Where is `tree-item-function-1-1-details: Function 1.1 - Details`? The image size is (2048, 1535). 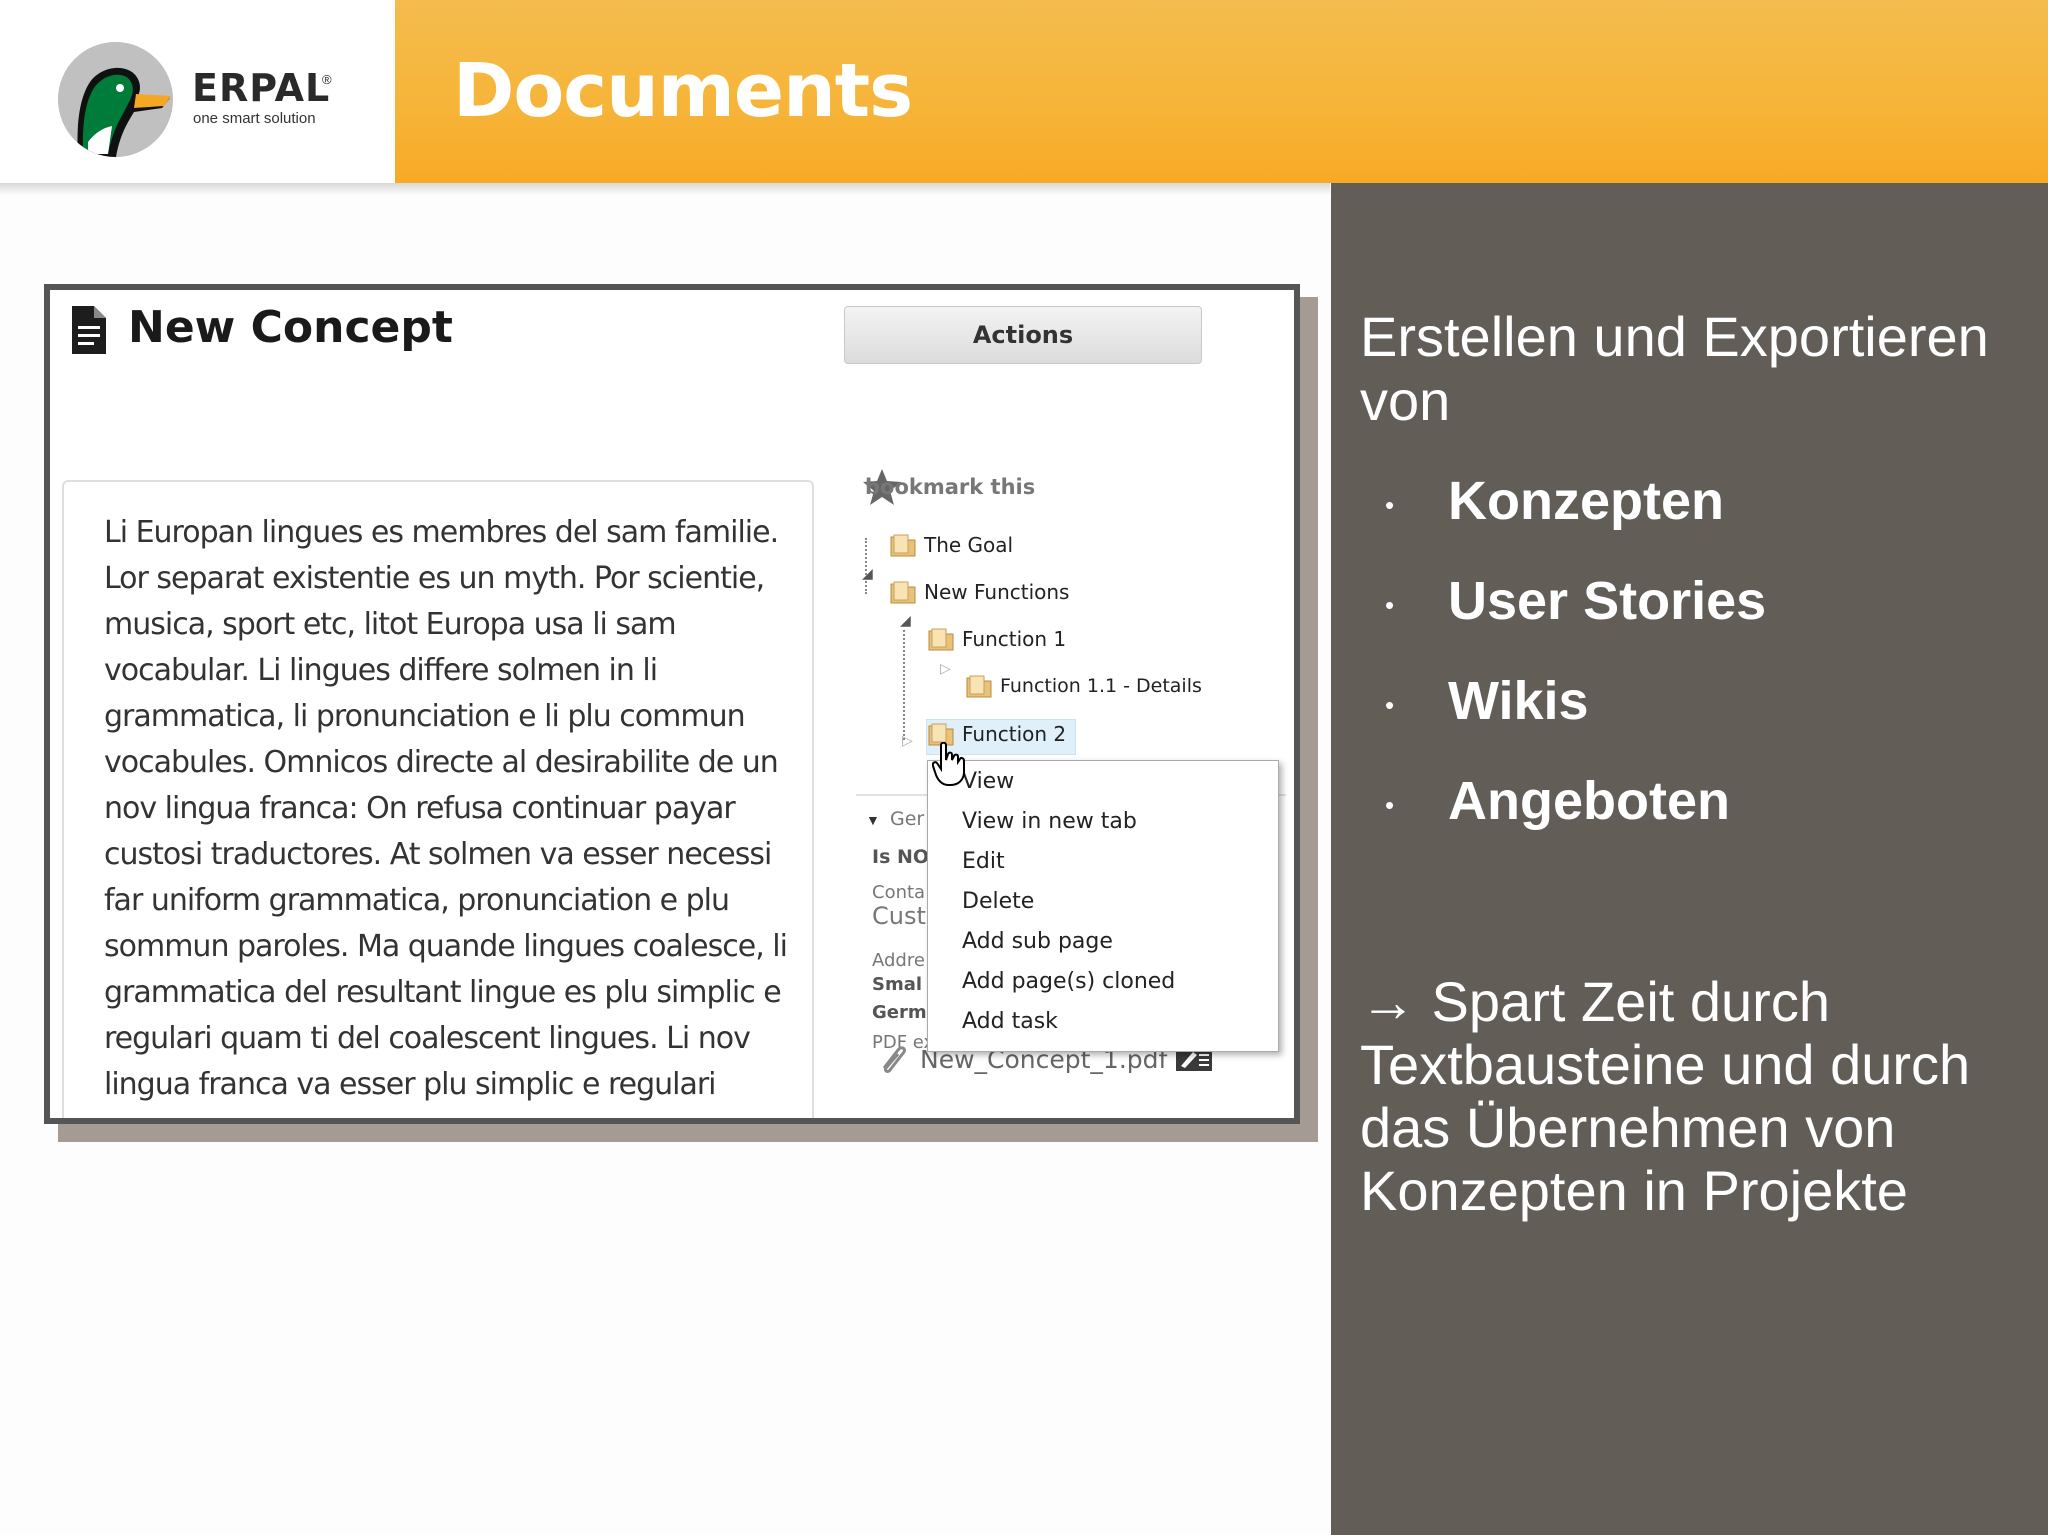
tree-item-function-1-1-details: Function 1.1 - Details is located at coordinates (1084, 686).